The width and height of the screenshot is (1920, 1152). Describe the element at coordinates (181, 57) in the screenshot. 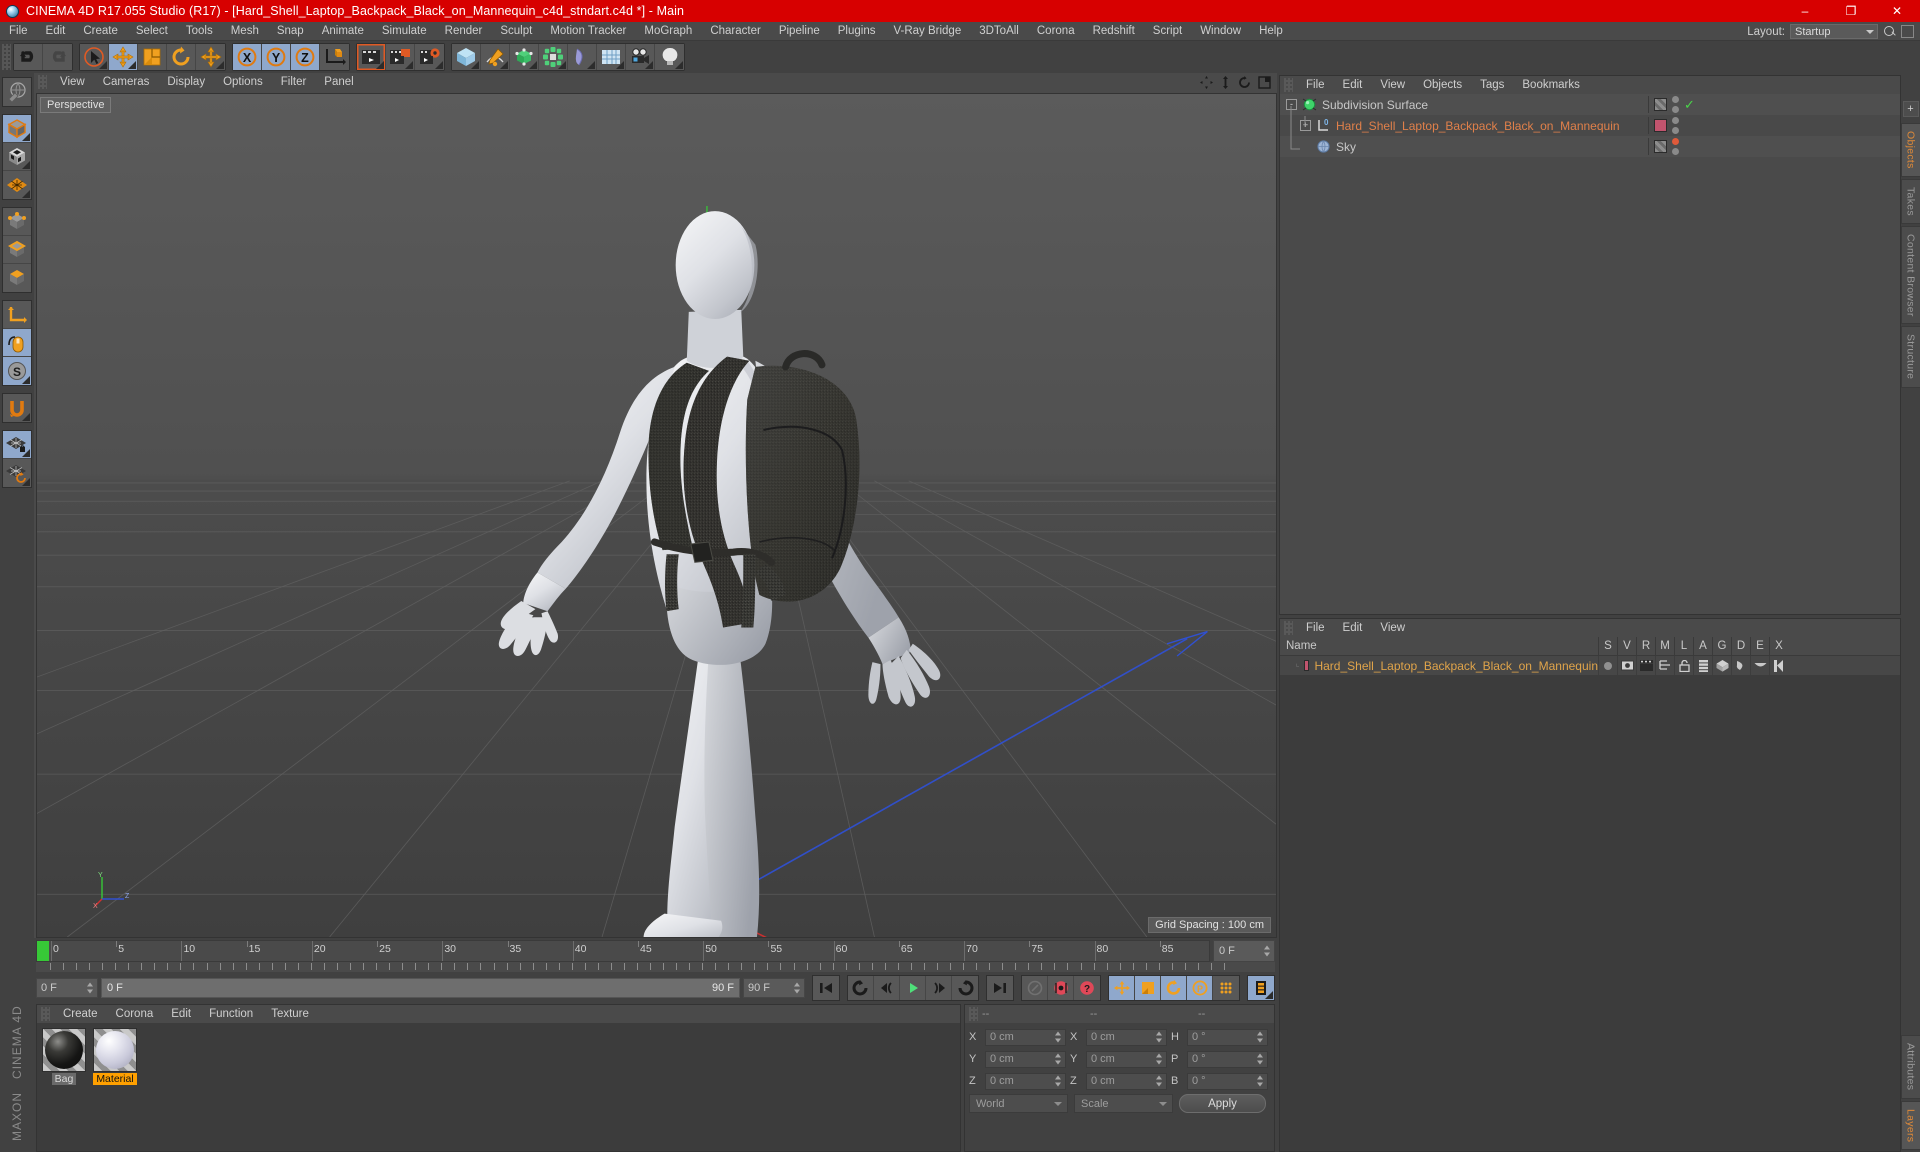

I see `rotate-tool-icon` at that location.